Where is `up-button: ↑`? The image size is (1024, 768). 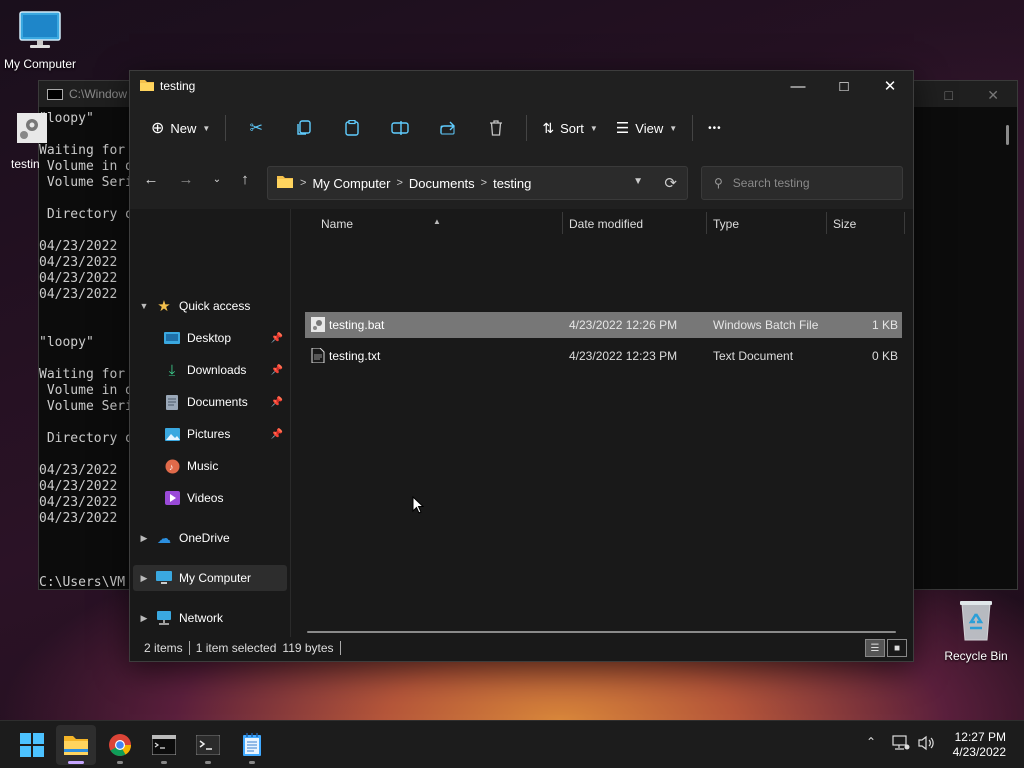 up-button: ↑ is located at coordinates (245, 179).